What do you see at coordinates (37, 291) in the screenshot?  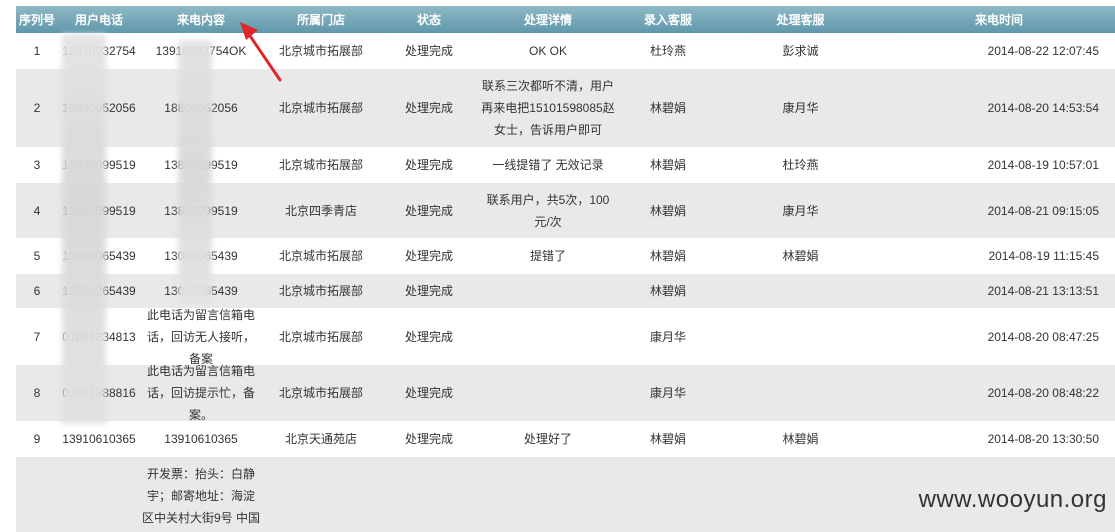 I see `cell-serial: 6` at bounding box center [37, 291].